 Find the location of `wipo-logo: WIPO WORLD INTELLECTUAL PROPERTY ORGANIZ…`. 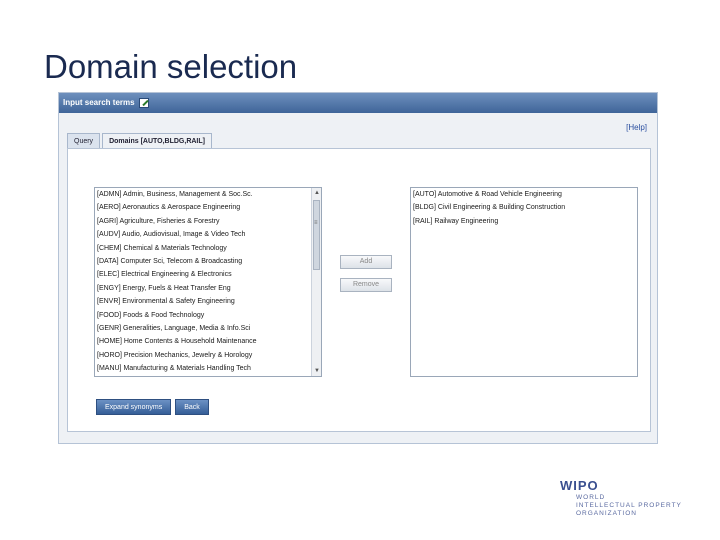

wipo-logo: WIPO WORLD INTELLECTUAL PROPERTY ORGANIZ… is located at coordinates (621, 498).